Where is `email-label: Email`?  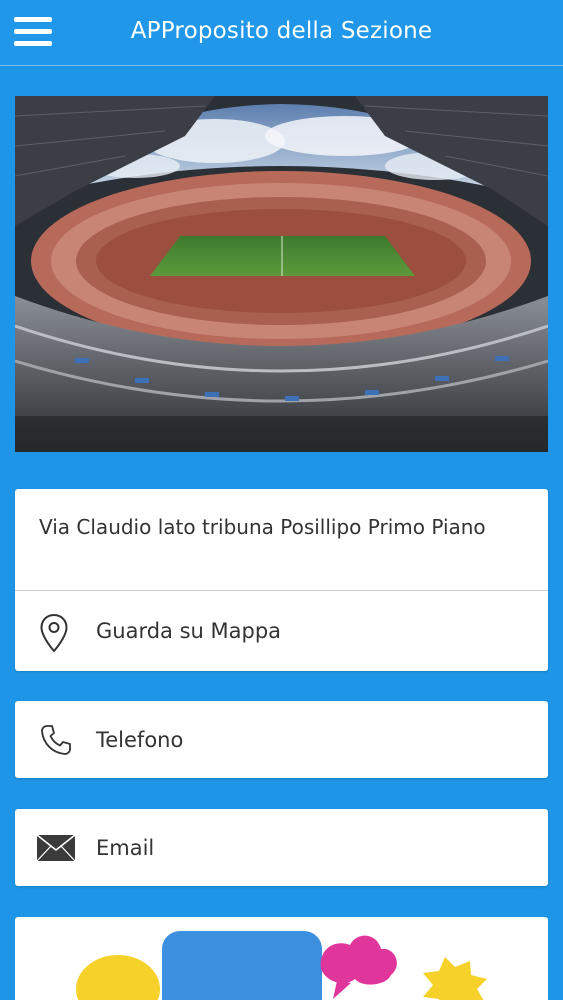 email-label: Email is located at coordinates (125, 848).